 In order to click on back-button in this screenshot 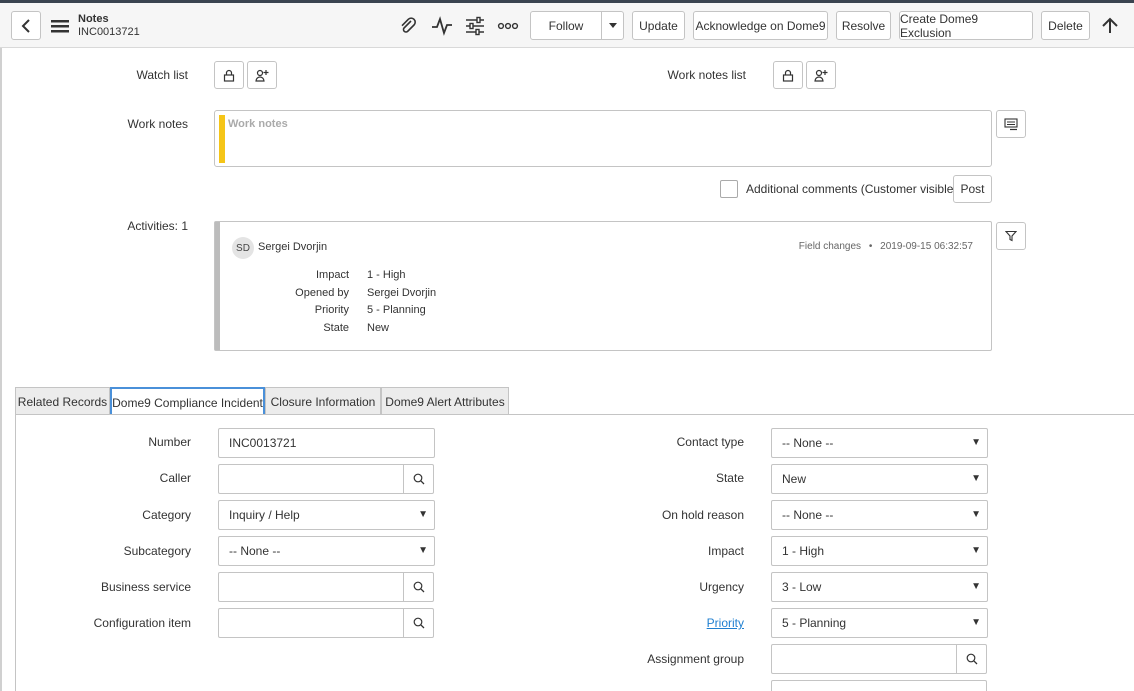, I will do `click(26, 25)`.